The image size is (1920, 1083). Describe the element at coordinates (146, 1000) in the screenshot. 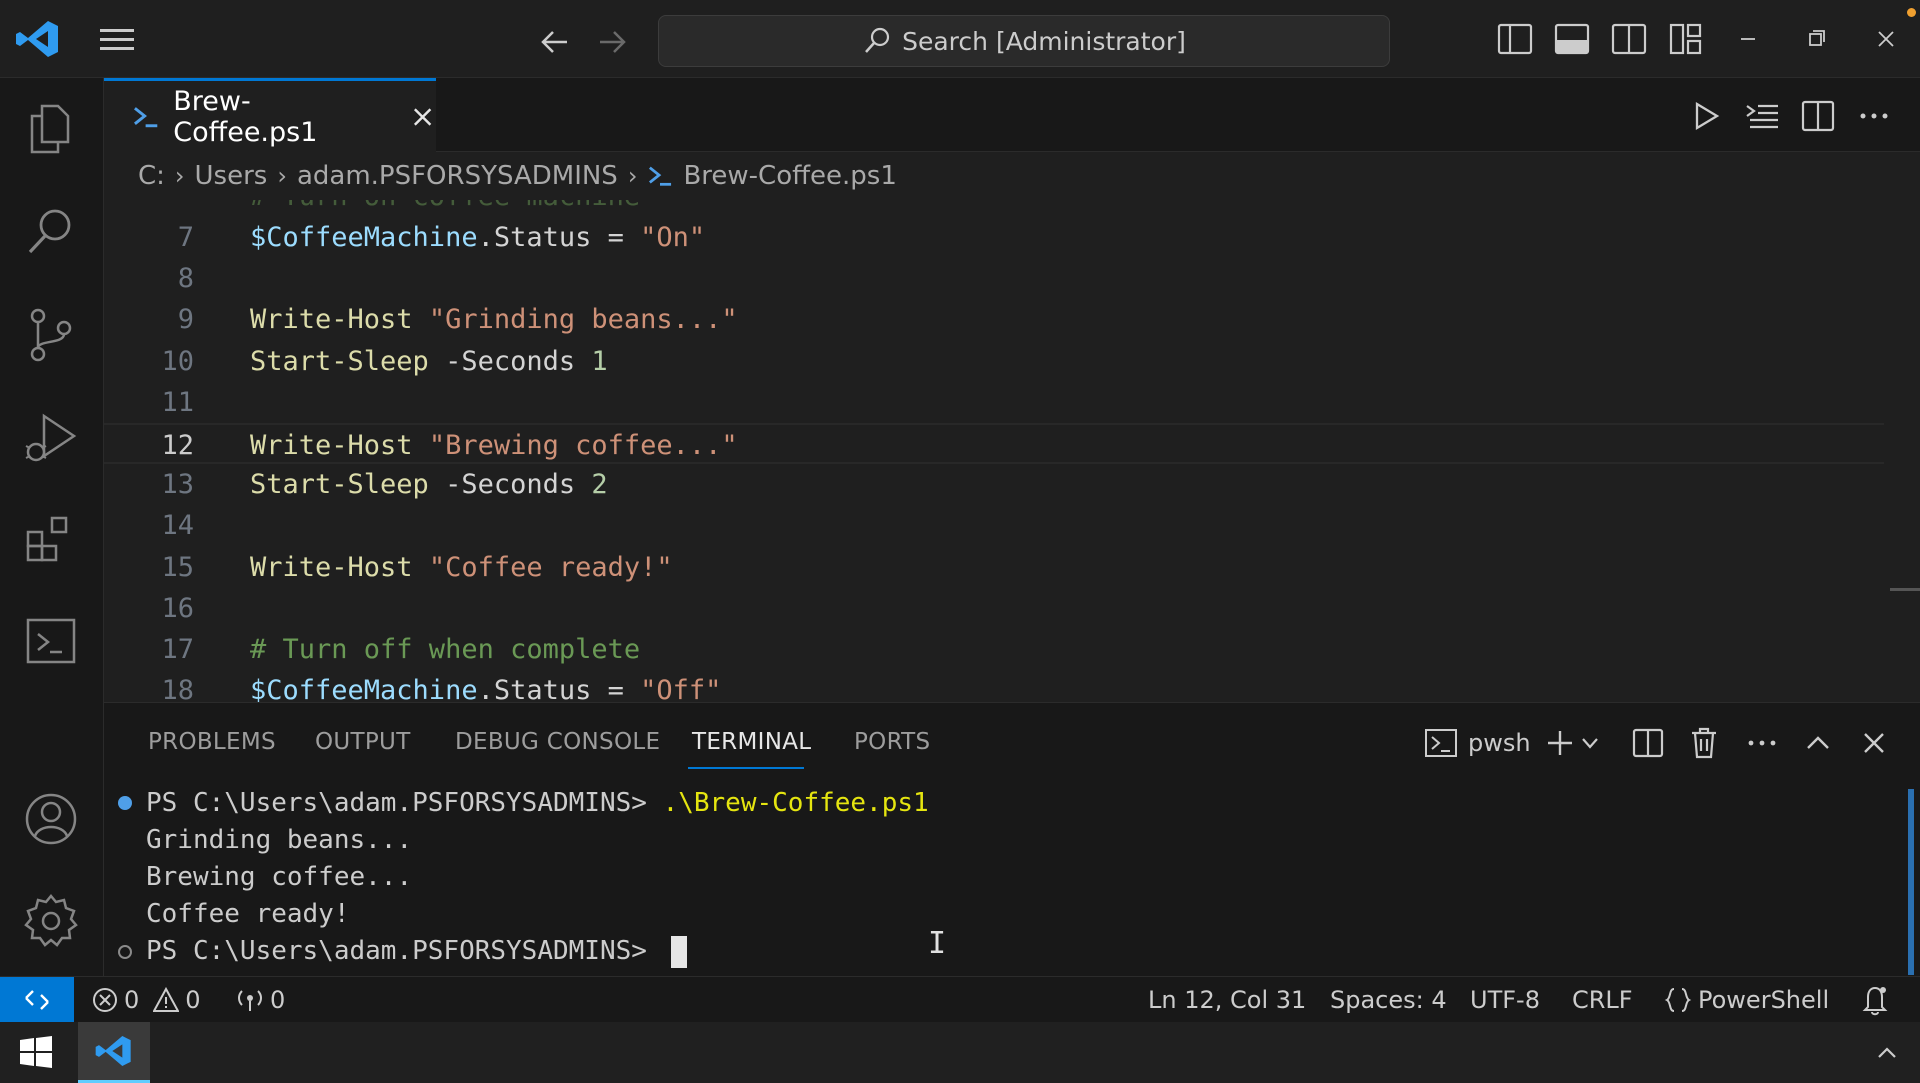

I see `problems-indicator: 0 0` at that location.